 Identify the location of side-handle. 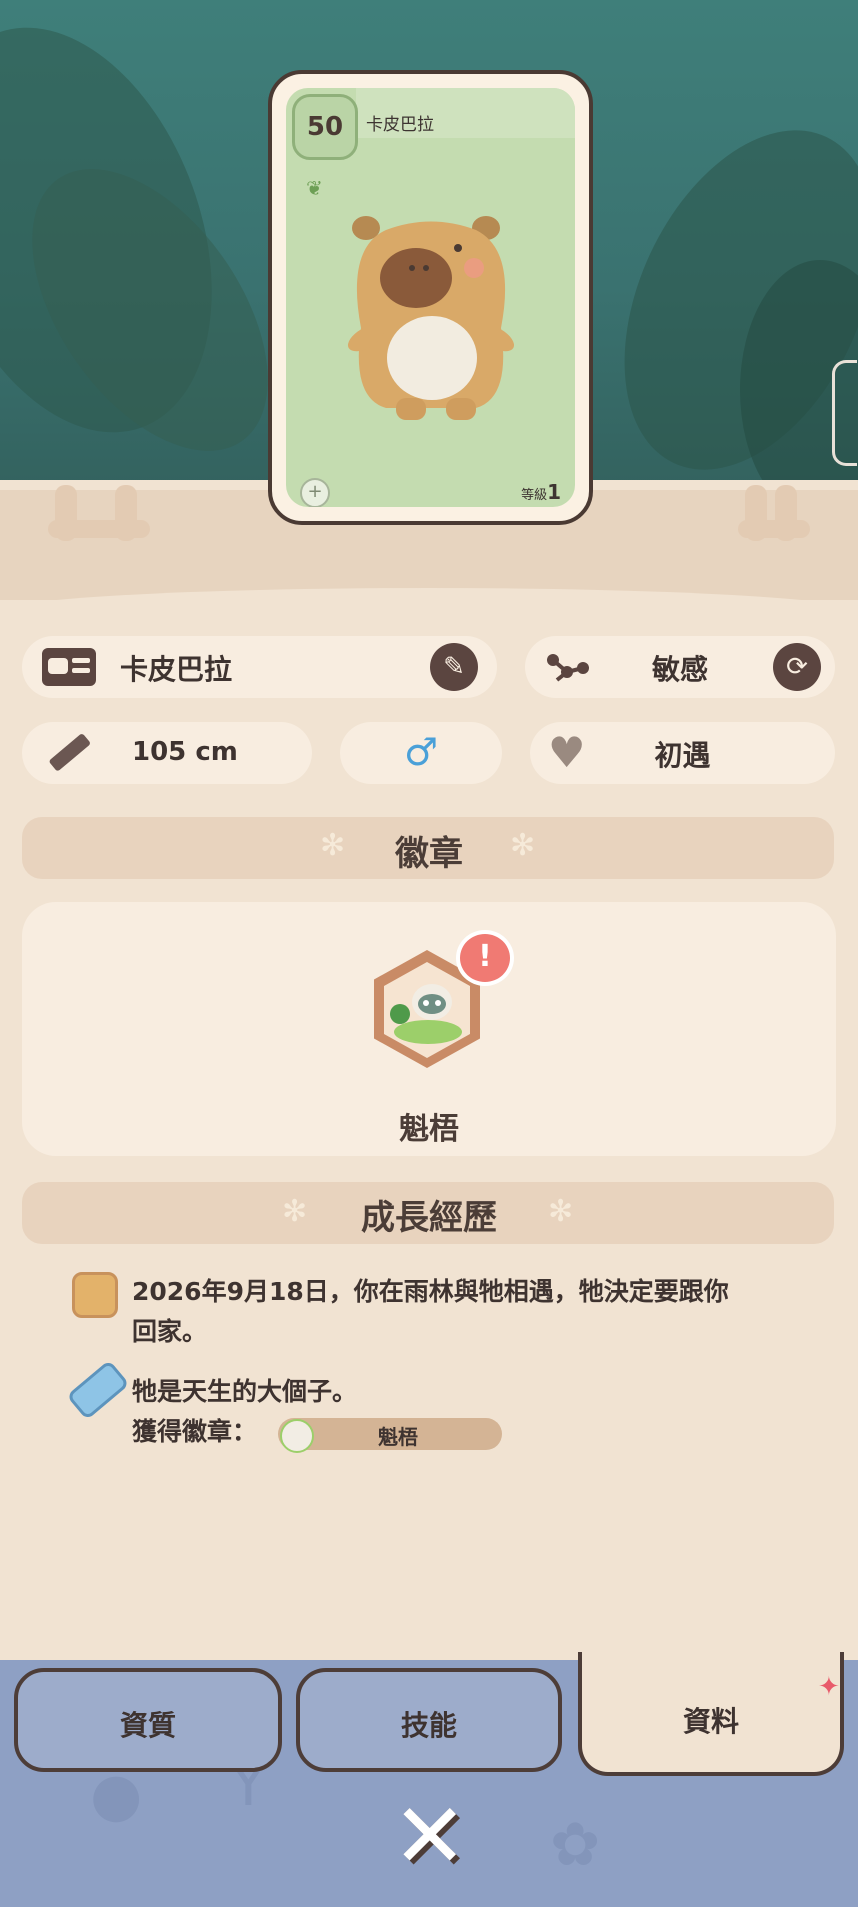
(844, 413).